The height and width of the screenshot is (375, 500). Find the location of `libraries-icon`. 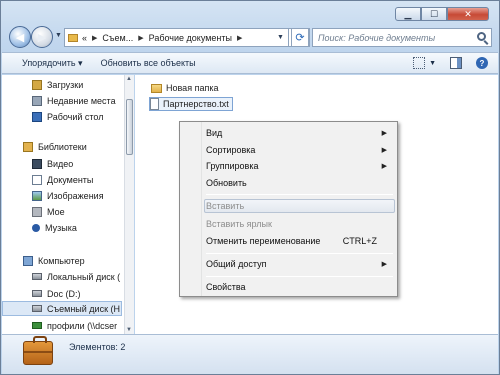

libraries-icon is located at coordinates (28, 146).